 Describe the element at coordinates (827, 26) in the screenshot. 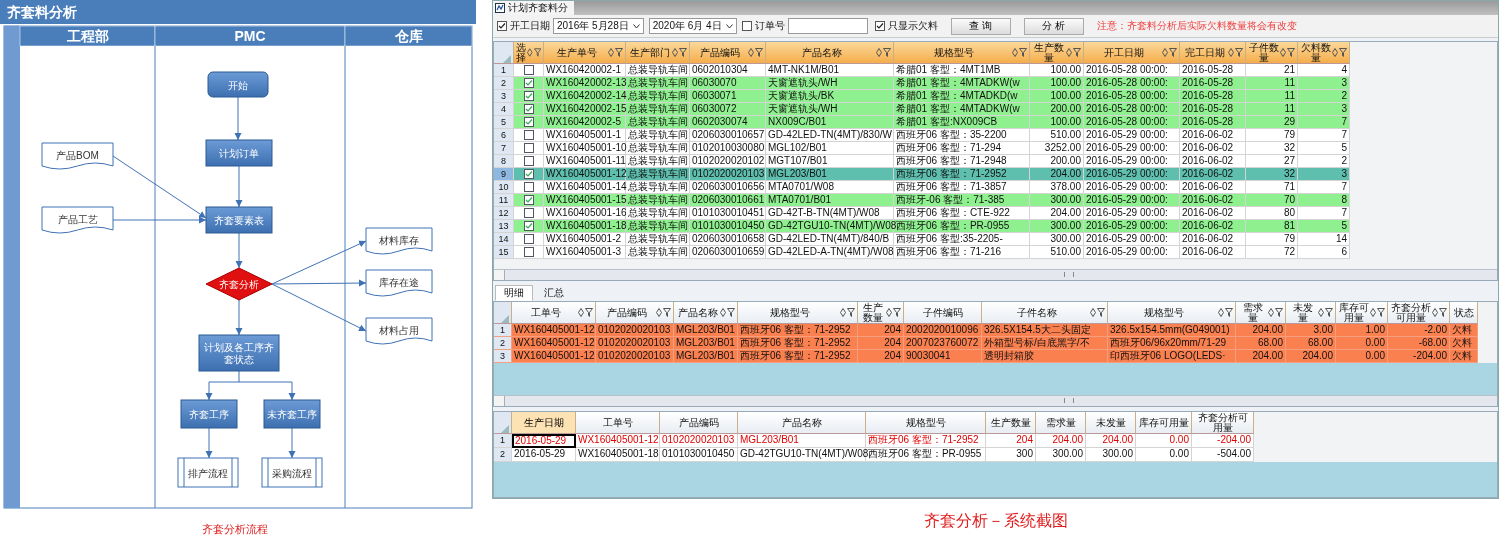

I see `order-number-field` at that location.